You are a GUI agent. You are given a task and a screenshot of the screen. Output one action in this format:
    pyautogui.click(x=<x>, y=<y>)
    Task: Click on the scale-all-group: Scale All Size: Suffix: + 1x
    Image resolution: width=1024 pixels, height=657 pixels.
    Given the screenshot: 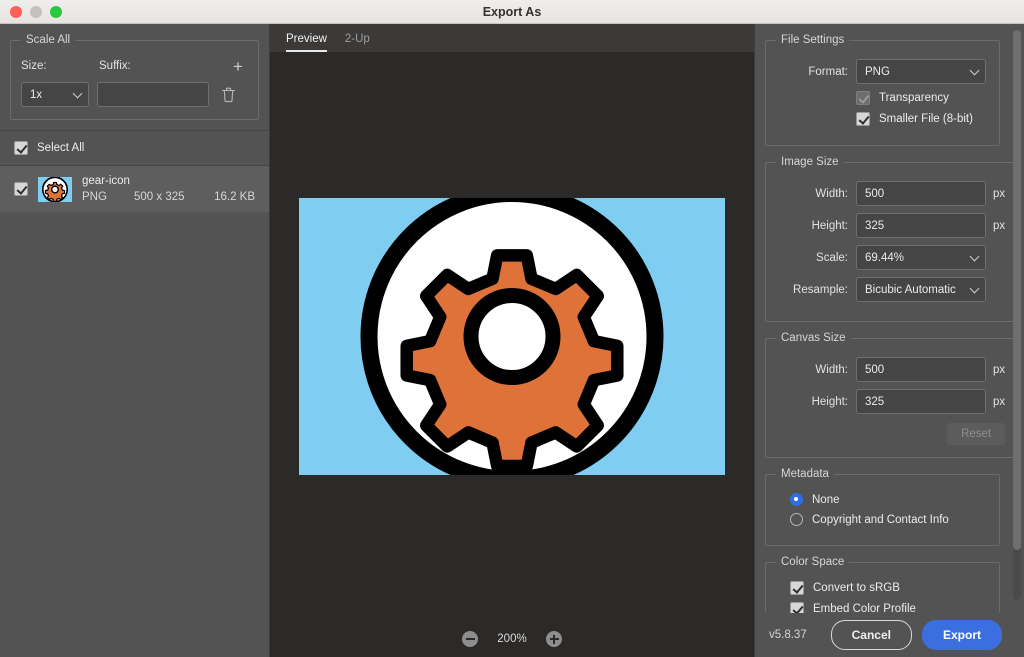 What is the action you would take?
    pyautogui.click(x=134, y=77)
    